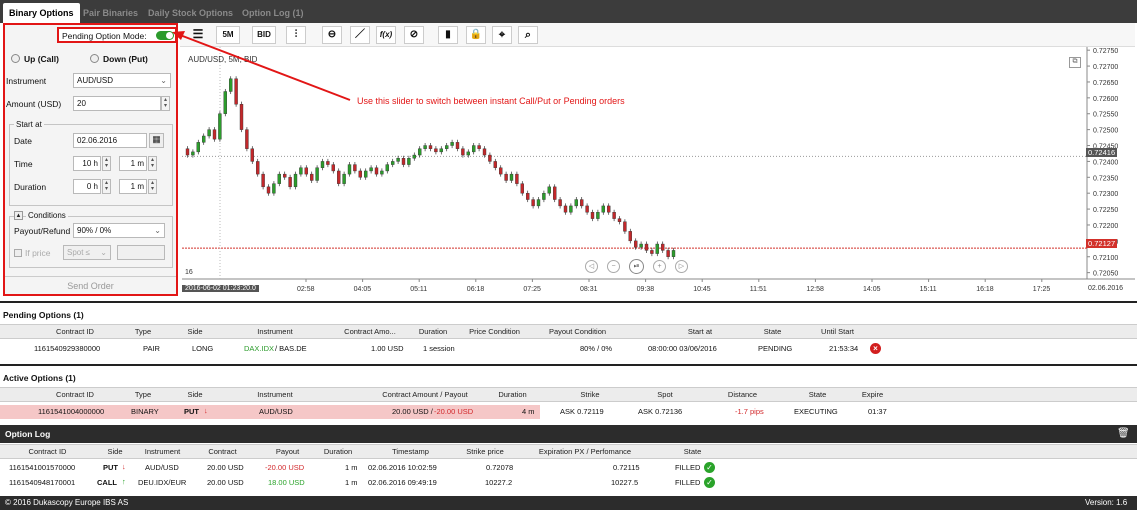 Image resolution: width=1137 pixels, height=510 pixels. Describe the element at coordinates (485, 451) in the screenshot. I see `col-strike-price: Strike price` at that location.